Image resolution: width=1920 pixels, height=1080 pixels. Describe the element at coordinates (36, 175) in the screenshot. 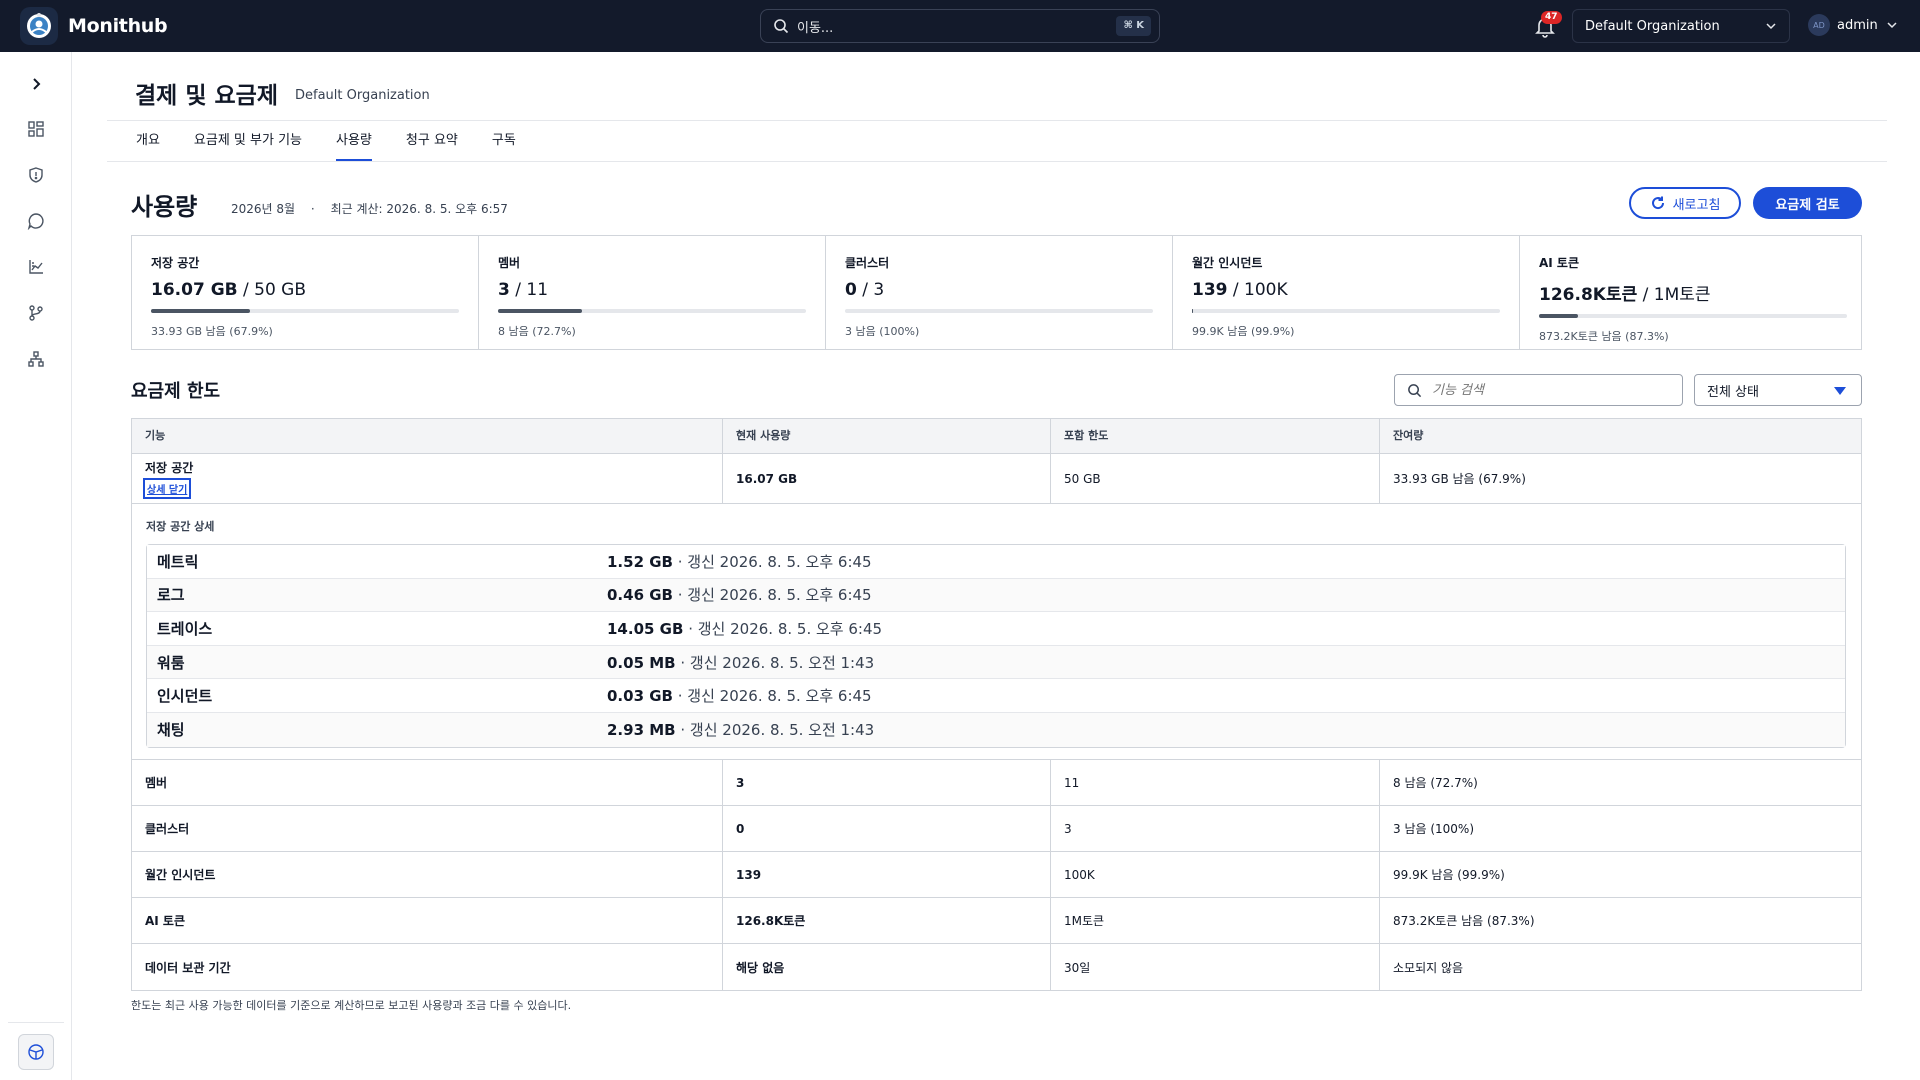

I see `shield-icon` at that location.